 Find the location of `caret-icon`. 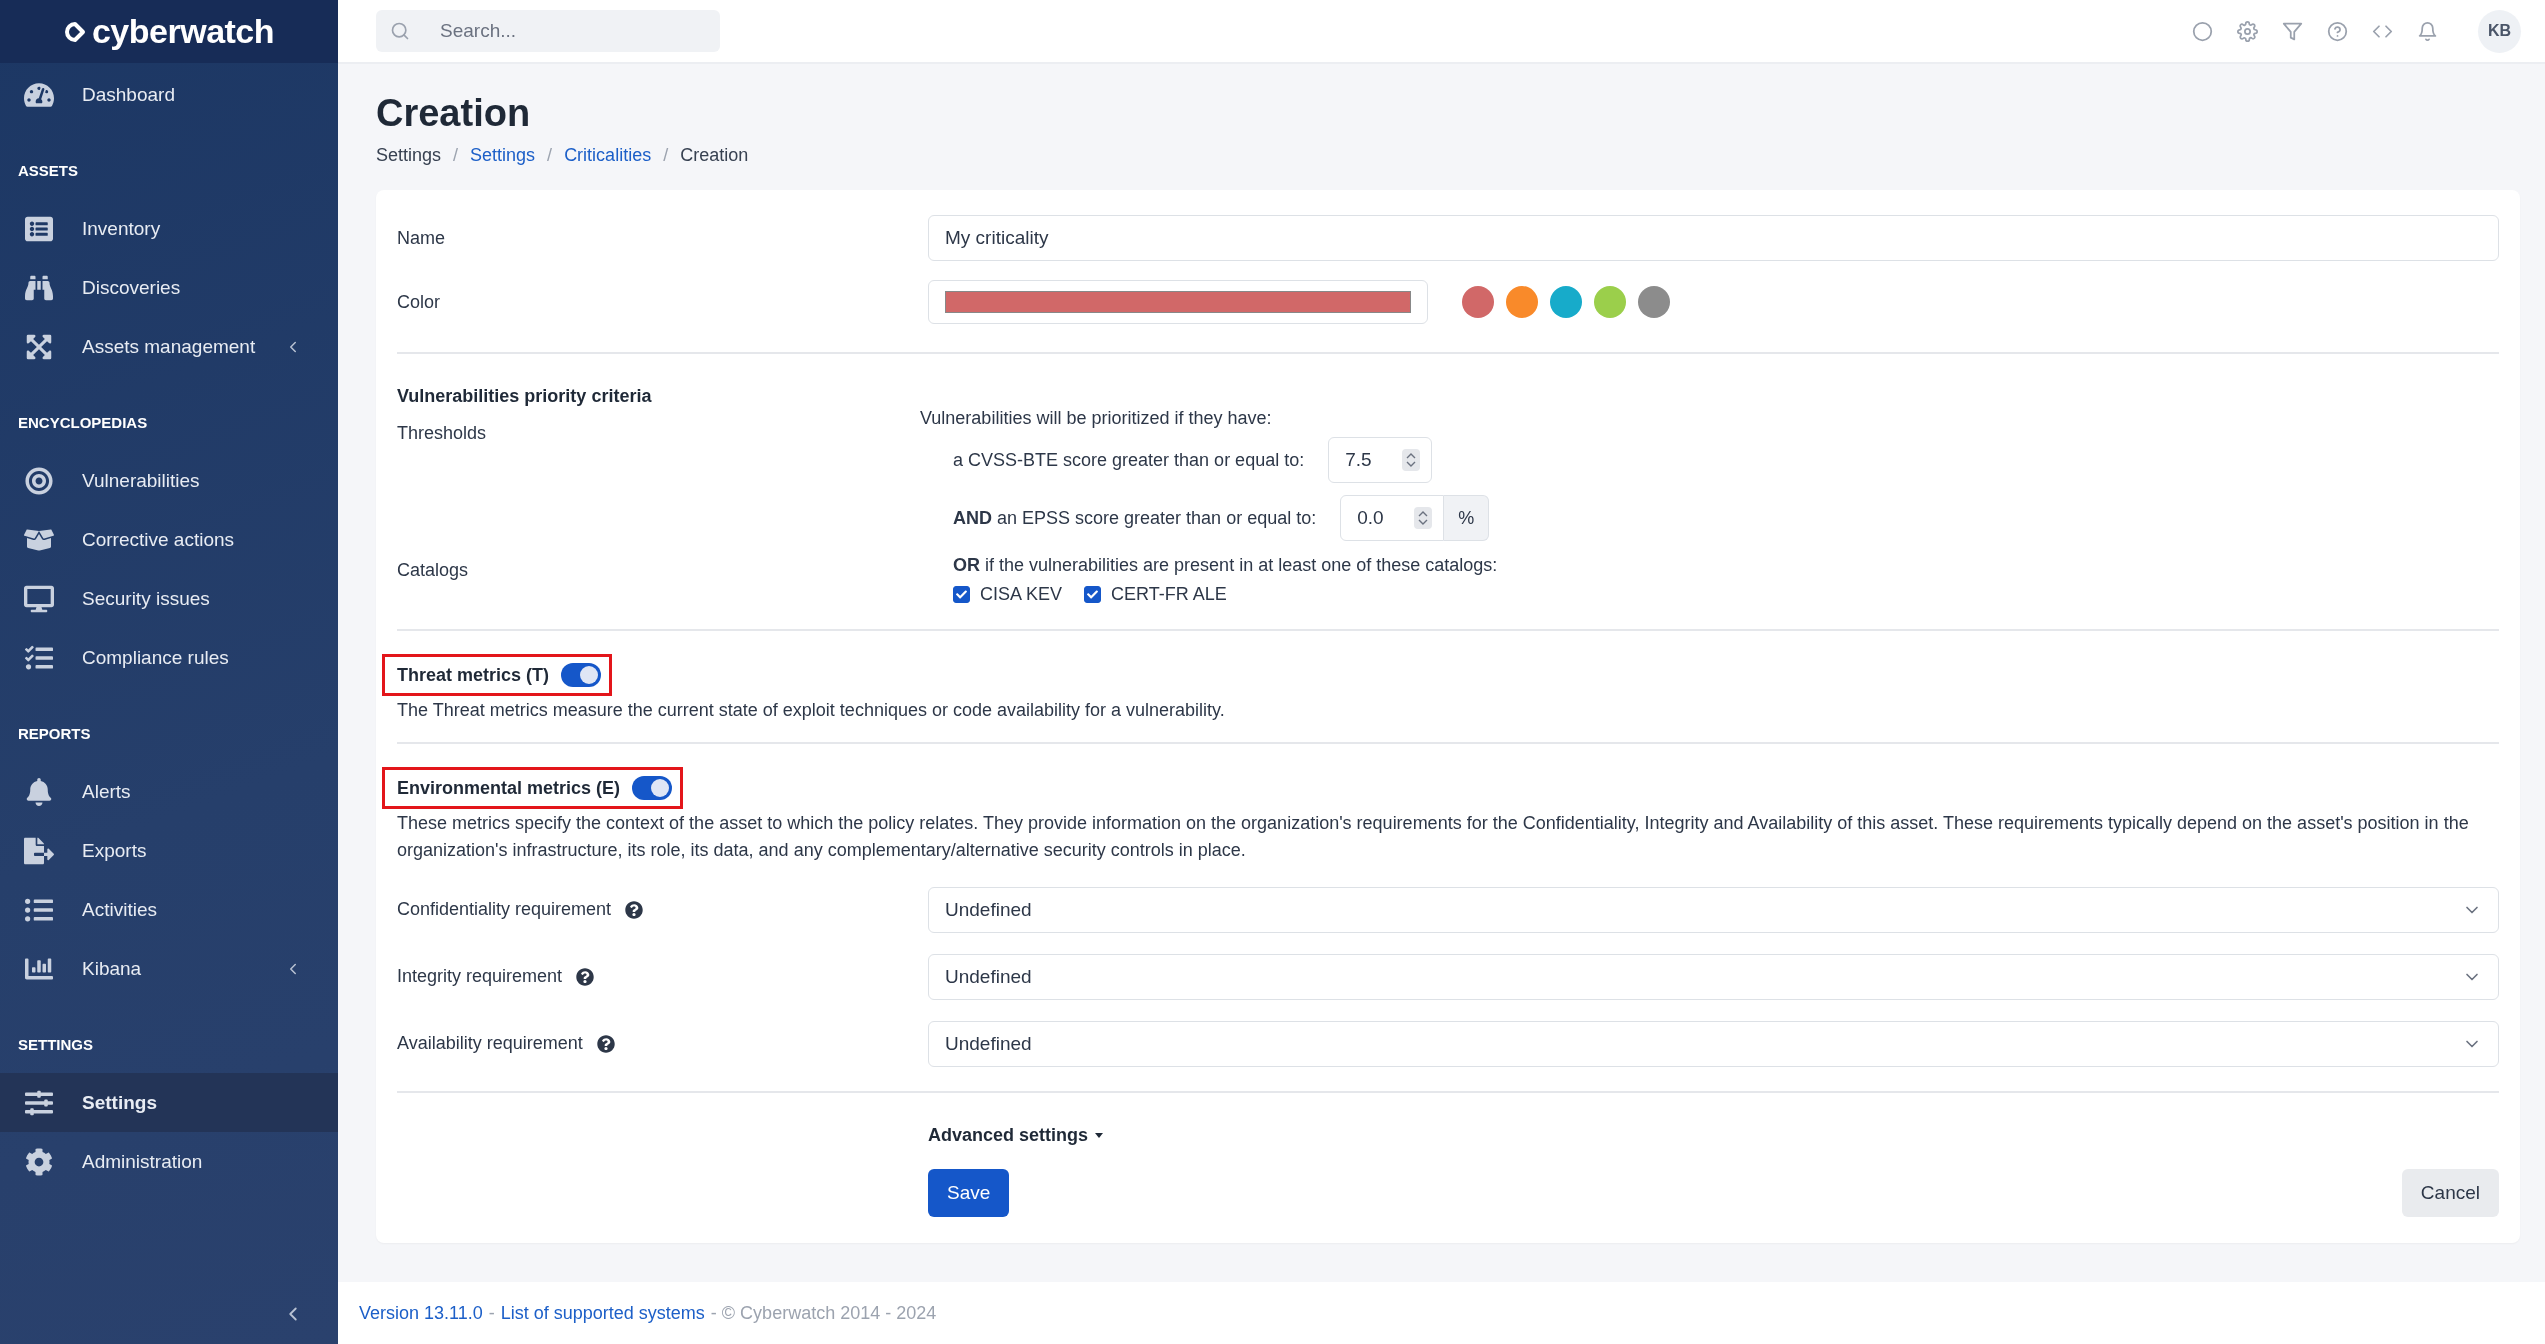

caret-icon is located at coordinates (1099, 1135).